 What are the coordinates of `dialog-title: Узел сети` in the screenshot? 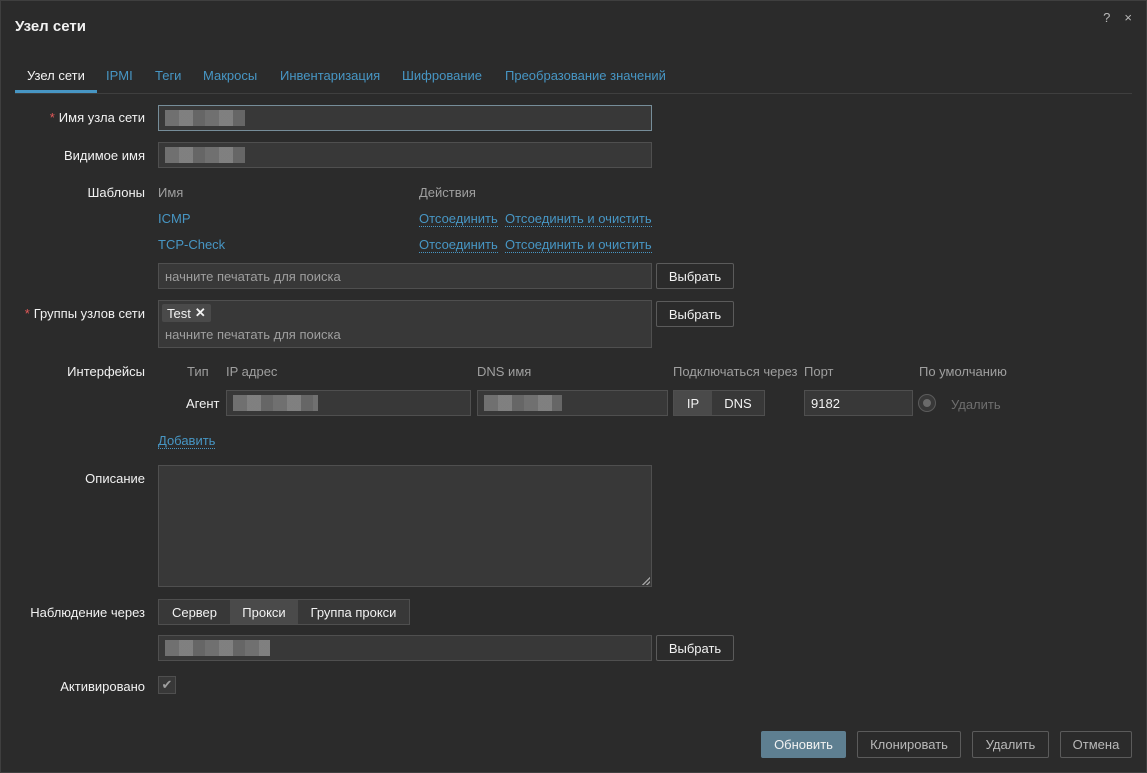 It's located at (50, 26).